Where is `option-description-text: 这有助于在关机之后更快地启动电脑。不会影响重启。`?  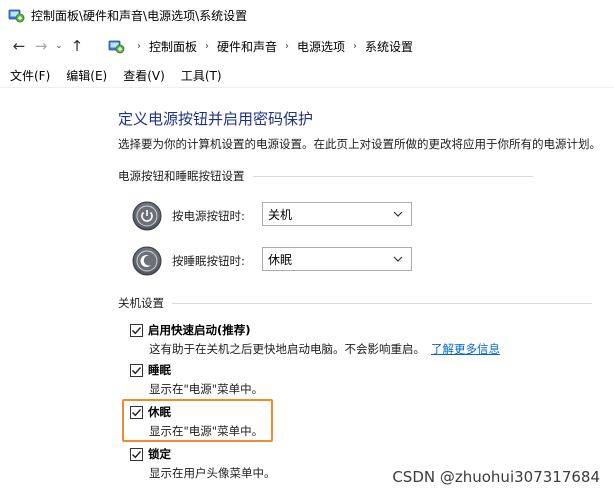 option-description-text: 这有助于在关机之后更快地启动电脑。不会影响重启。 is located at coordinates (287, 349).